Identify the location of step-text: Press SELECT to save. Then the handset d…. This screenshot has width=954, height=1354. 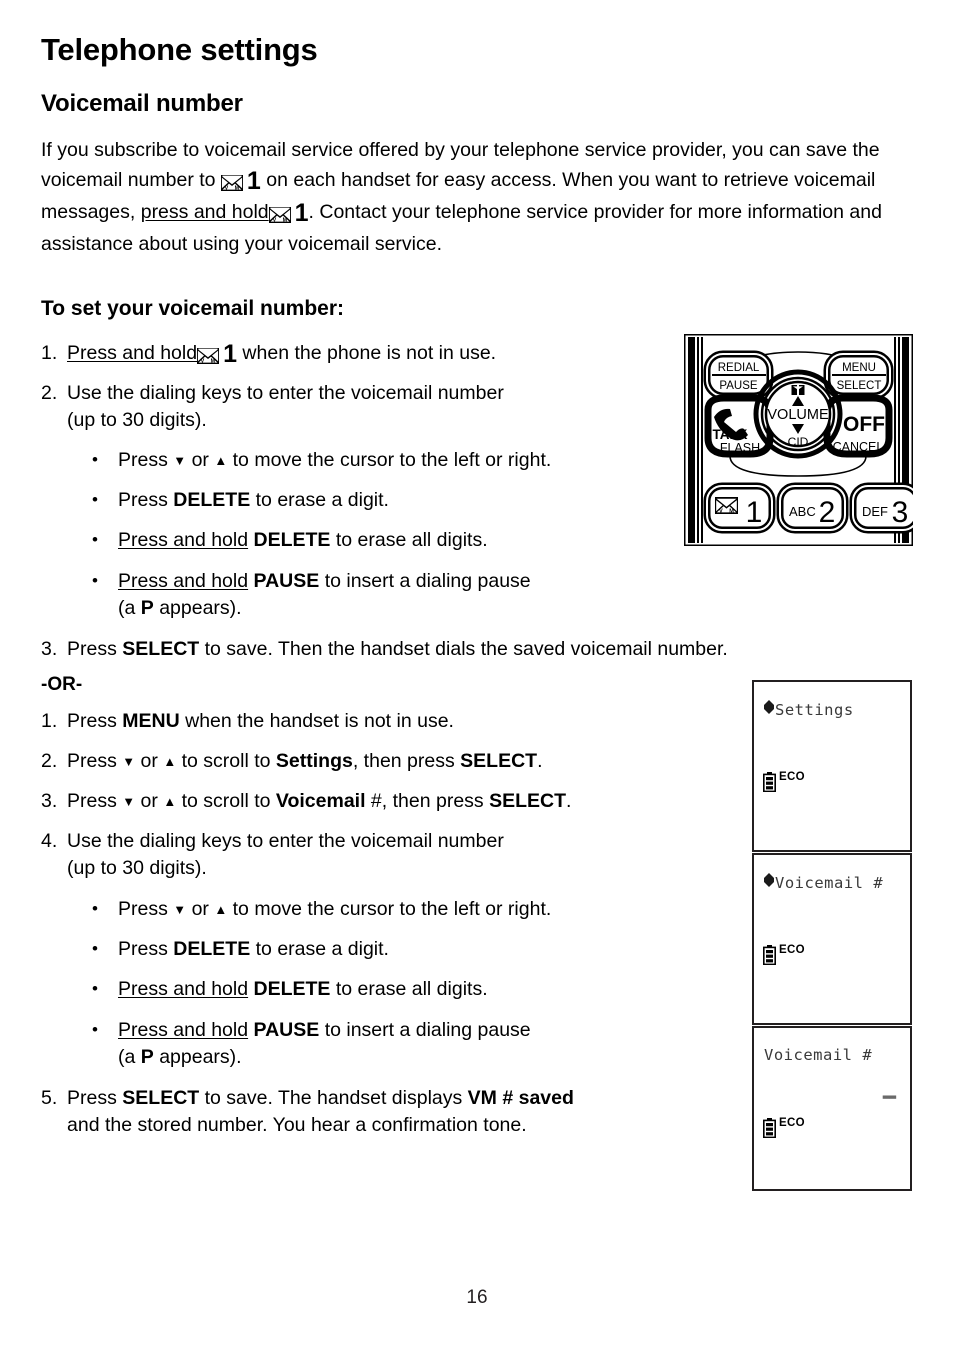
(484, 649).